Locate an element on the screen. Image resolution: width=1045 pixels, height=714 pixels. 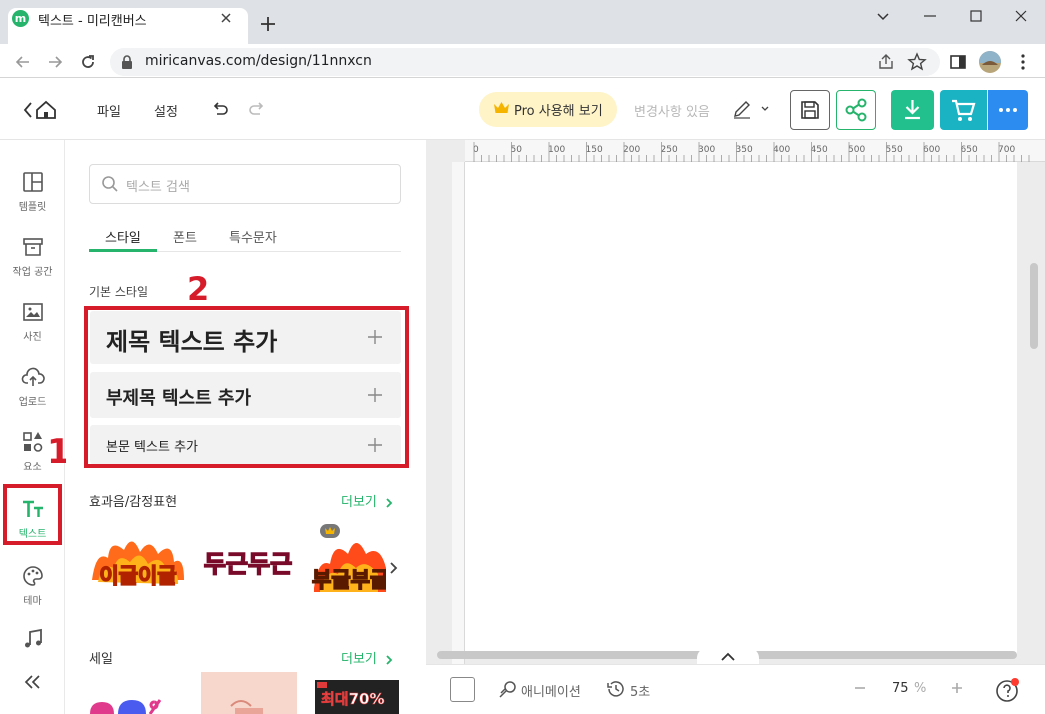
save-status: 변경사항 있음 is located at coordinates (672, 112).